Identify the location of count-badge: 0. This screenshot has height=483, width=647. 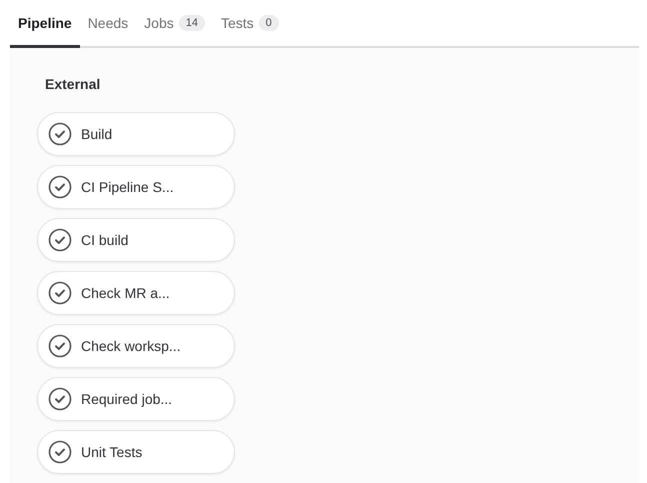
(268, 22).